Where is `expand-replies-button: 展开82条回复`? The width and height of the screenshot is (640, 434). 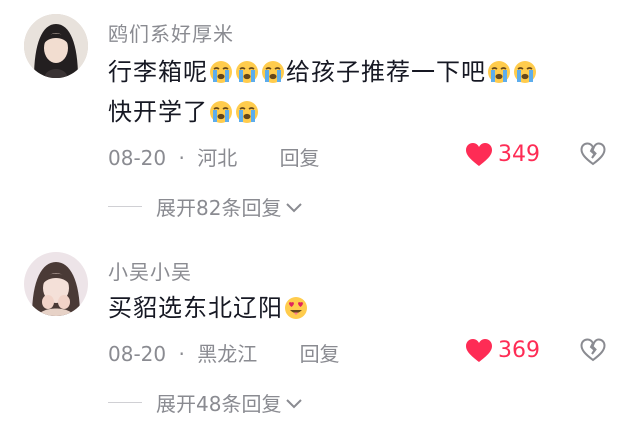 expand-replies-button: 展开82条回复 is located at coordinates (205, 206).